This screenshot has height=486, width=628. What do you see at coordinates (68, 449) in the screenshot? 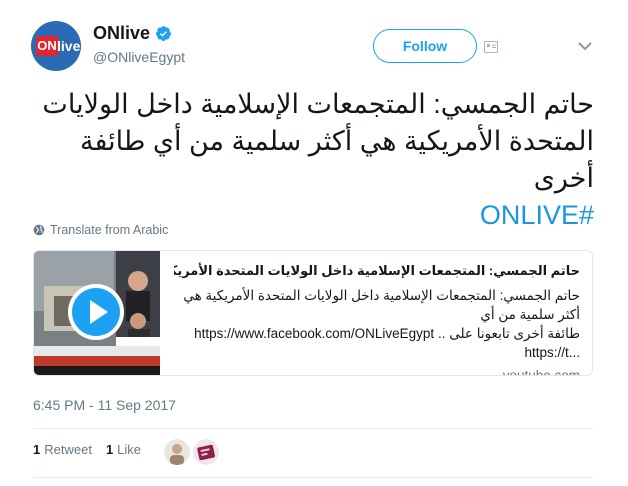
I see `retweets-label: Retweet` at bounding box center [68, 449].